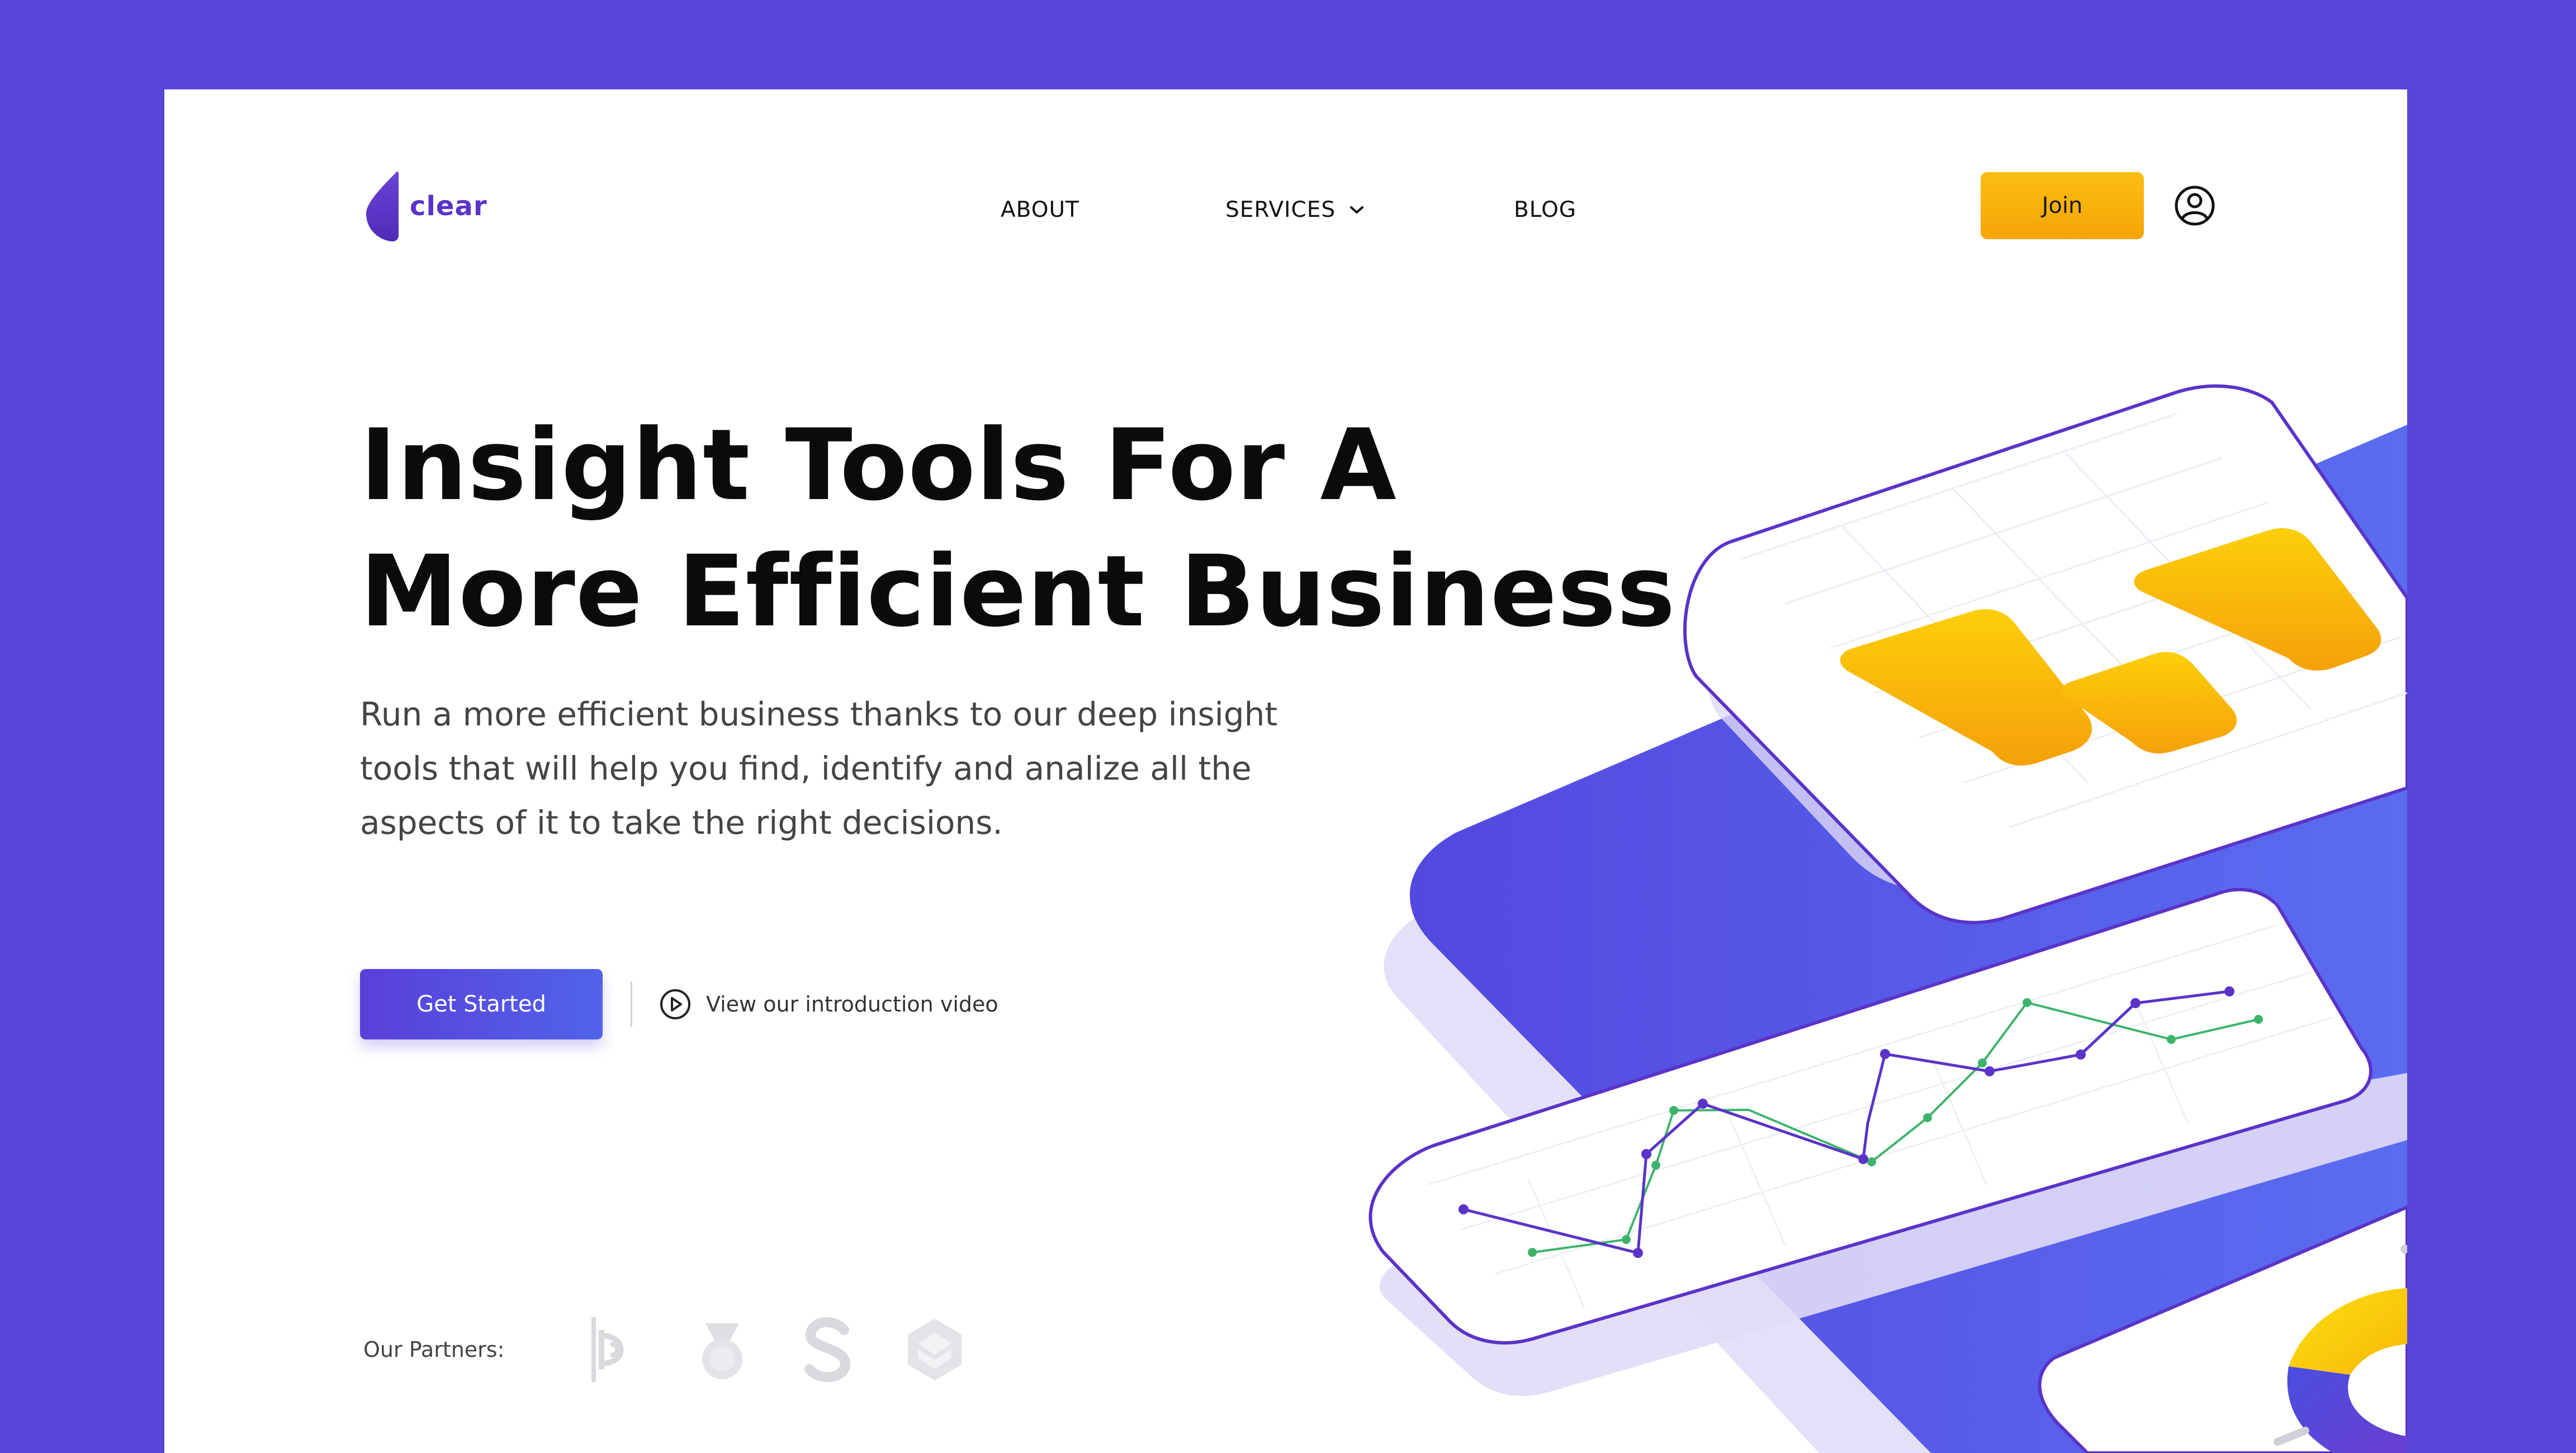  Describe the element at coordinates (632, 1005) in the screenshot. I see `cta-divider` at that location.